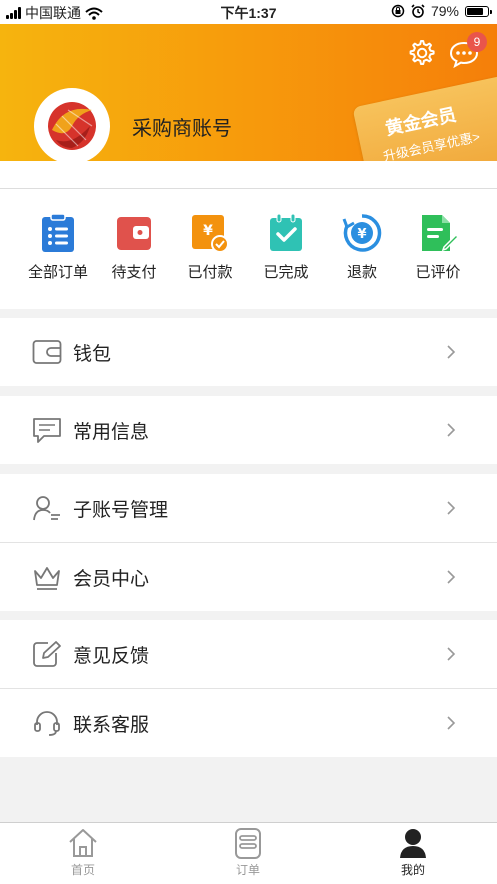 The height and width of the screenshot is (884, 497). I want to click on wallet-icon, so click(134, 233).